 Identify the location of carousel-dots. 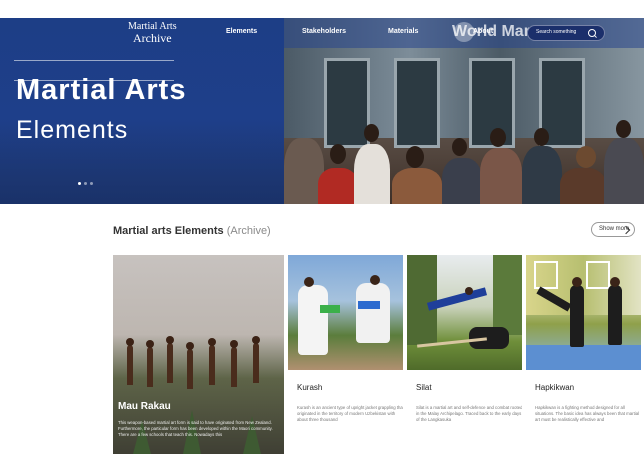
(85, 183).